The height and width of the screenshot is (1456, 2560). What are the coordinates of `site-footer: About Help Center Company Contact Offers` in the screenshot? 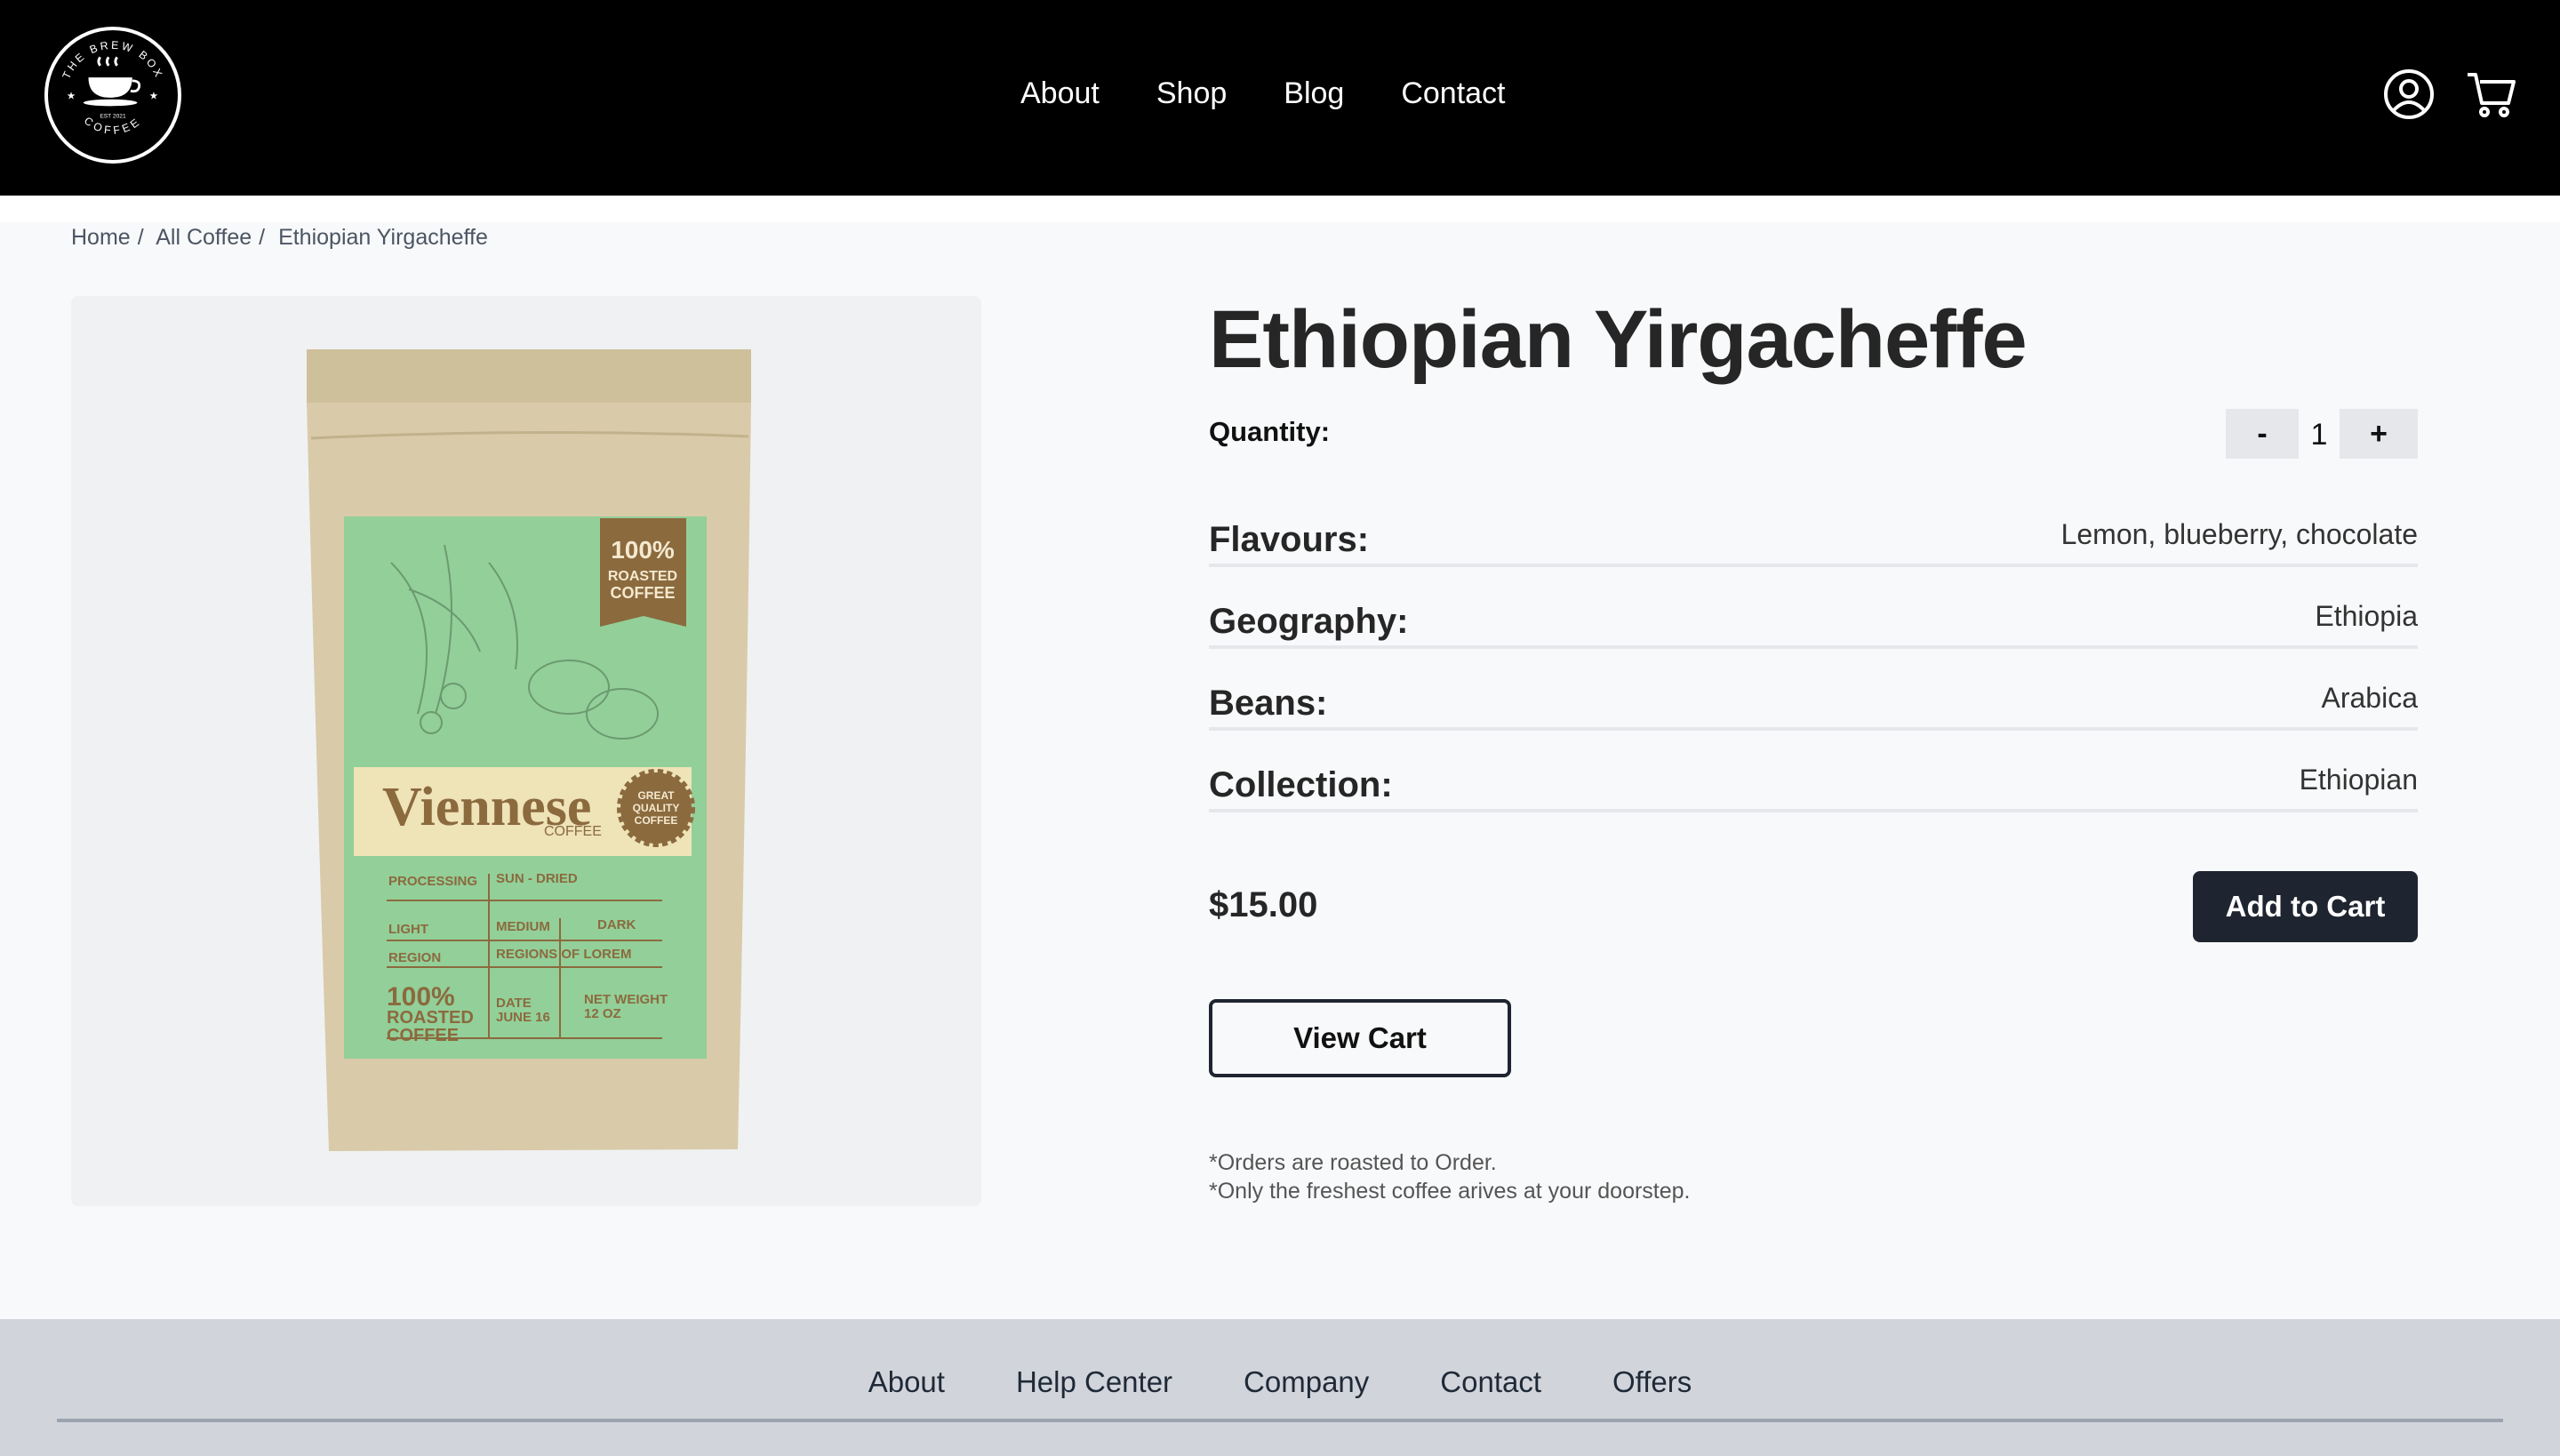 It's located at (1280, 1387).